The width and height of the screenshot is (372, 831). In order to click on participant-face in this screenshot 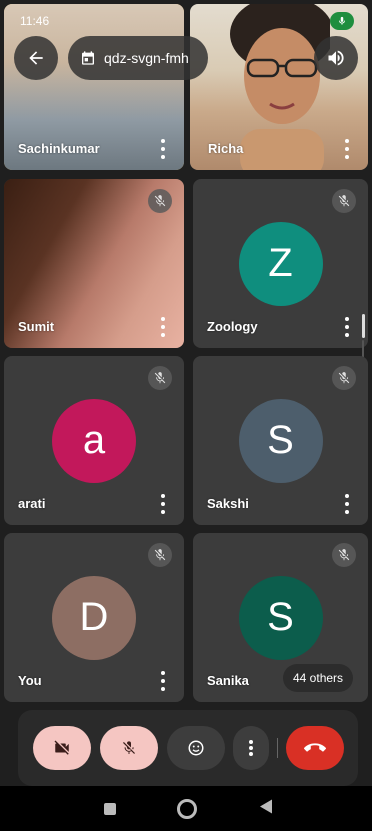, I will do `click(280, 87)`.